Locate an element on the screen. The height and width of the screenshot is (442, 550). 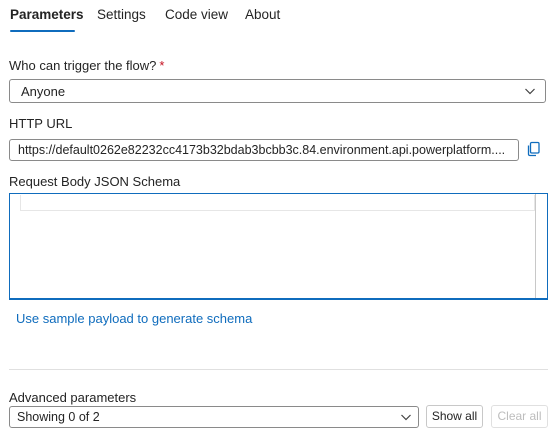
show-all-button: Show all is located at coordinates (454, 416).